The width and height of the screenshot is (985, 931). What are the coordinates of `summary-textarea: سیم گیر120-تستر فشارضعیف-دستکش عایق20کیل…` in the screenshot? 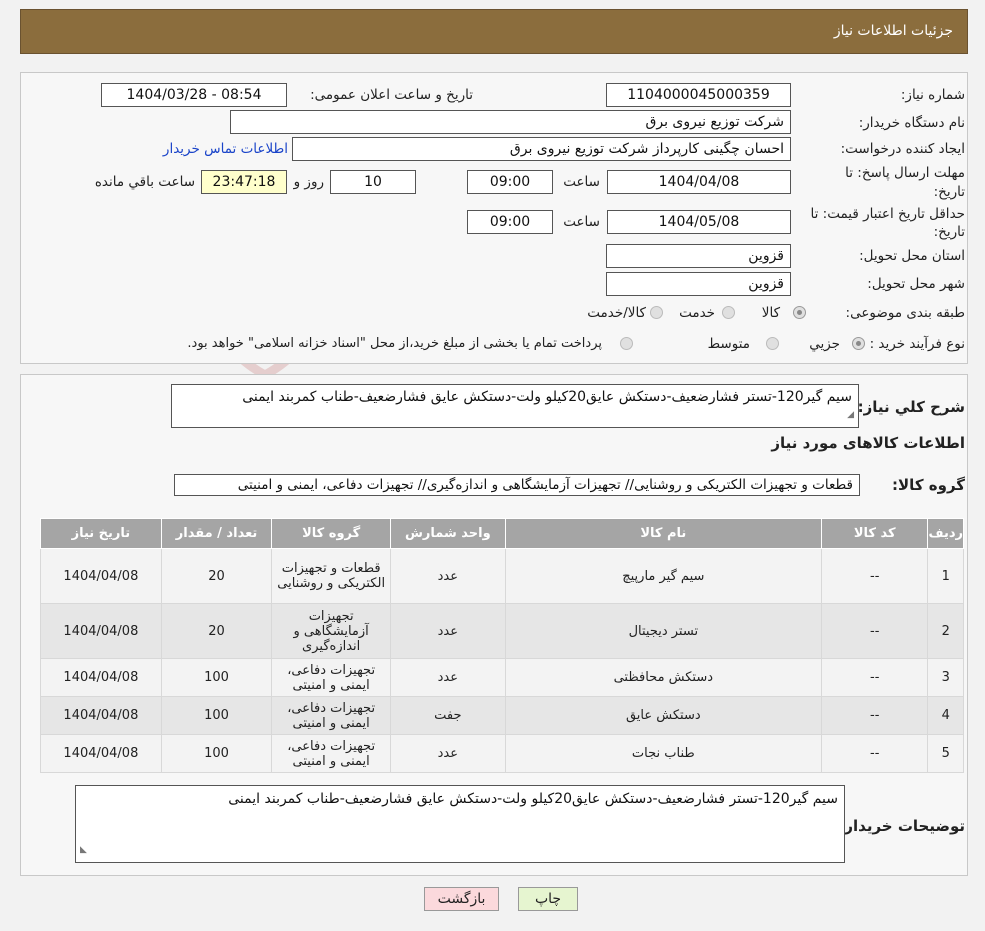 It's located at (515, 406).